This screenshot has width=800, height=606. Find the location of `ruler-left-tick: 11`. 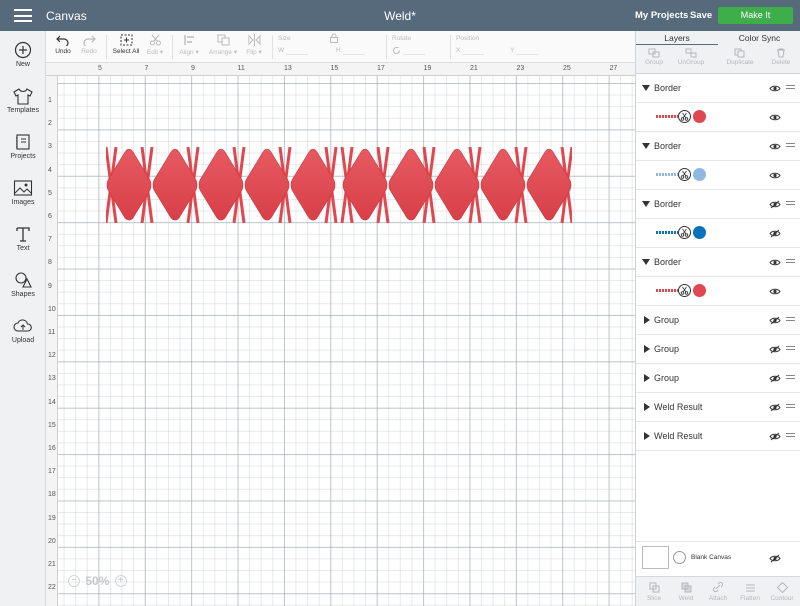

ruler-left-tick: 11 is located at coordinates (52, 332).